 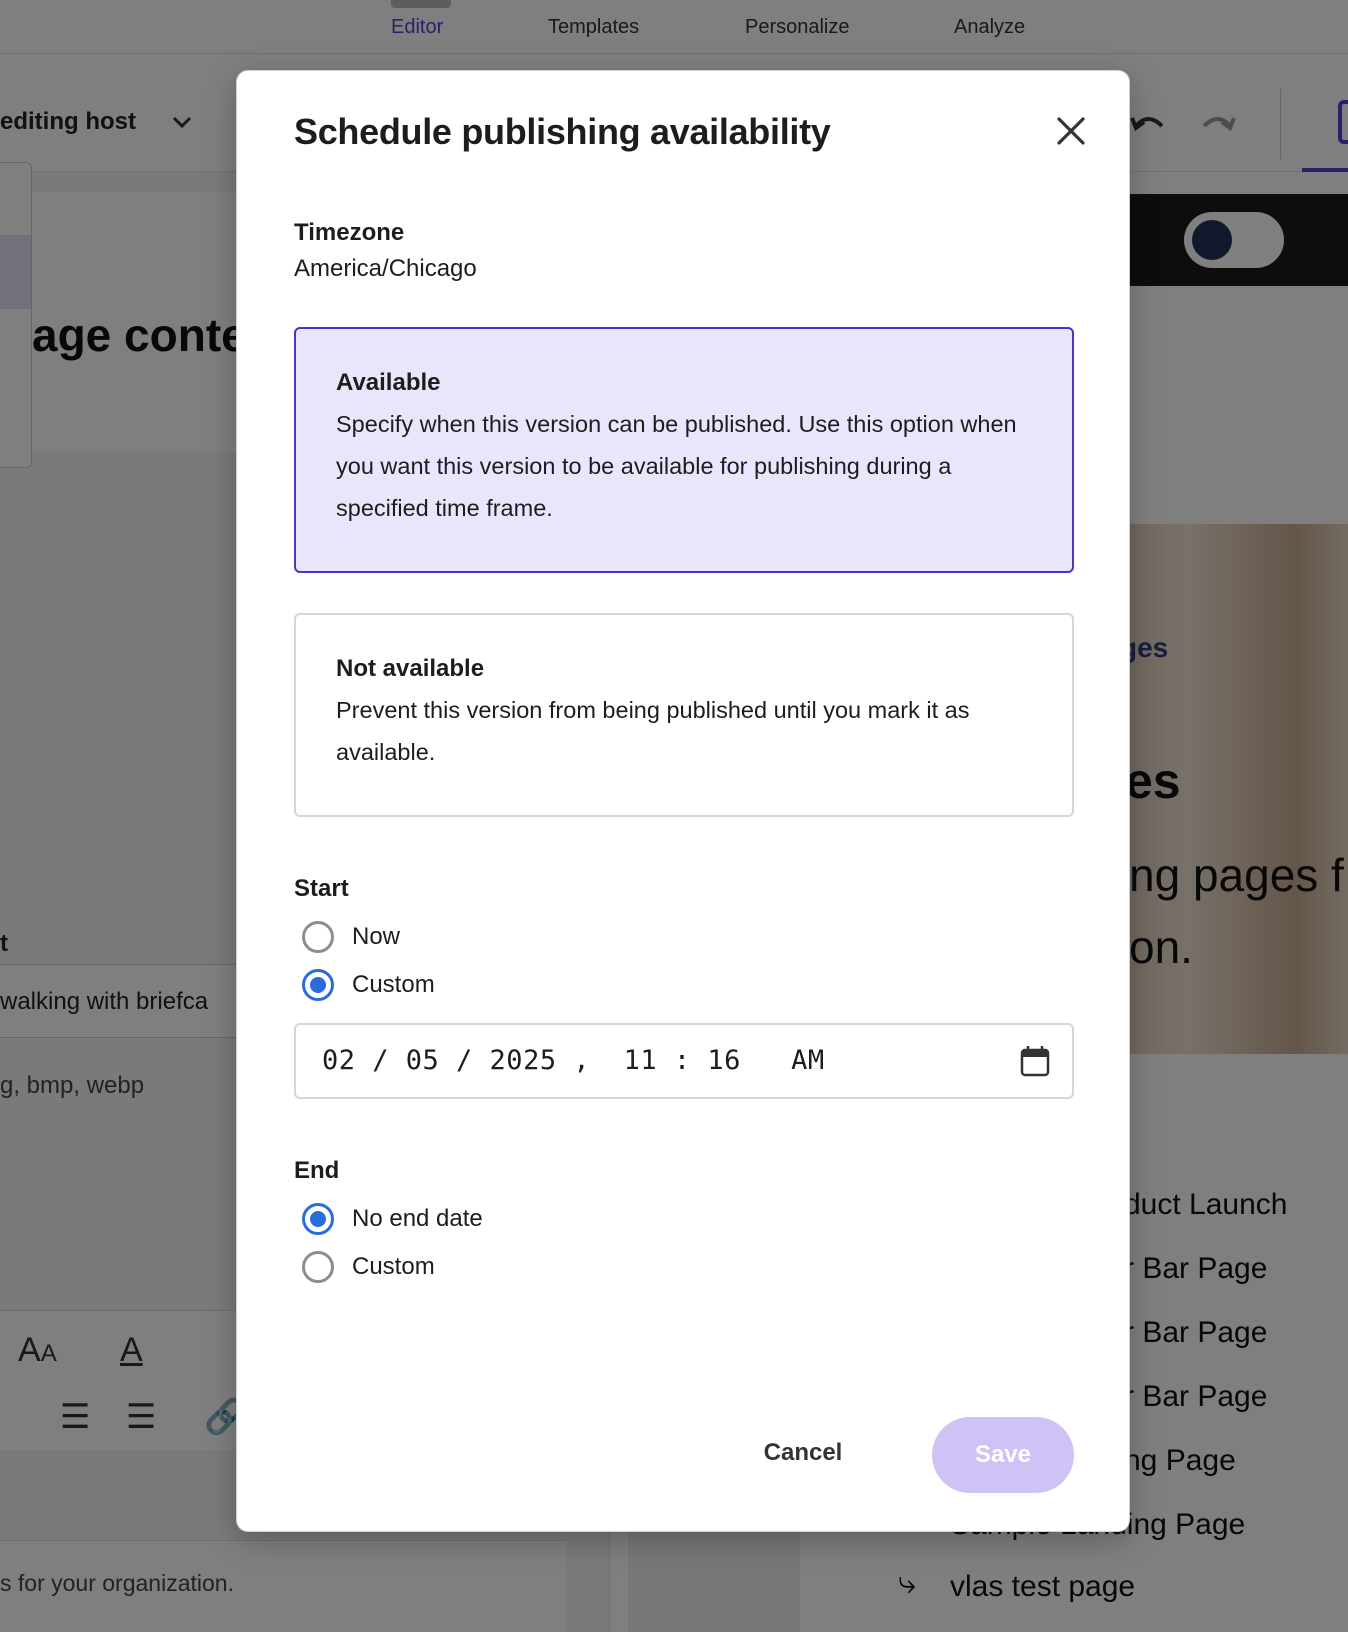 I want to click on start-label: Start, so click(x=321, y=888).